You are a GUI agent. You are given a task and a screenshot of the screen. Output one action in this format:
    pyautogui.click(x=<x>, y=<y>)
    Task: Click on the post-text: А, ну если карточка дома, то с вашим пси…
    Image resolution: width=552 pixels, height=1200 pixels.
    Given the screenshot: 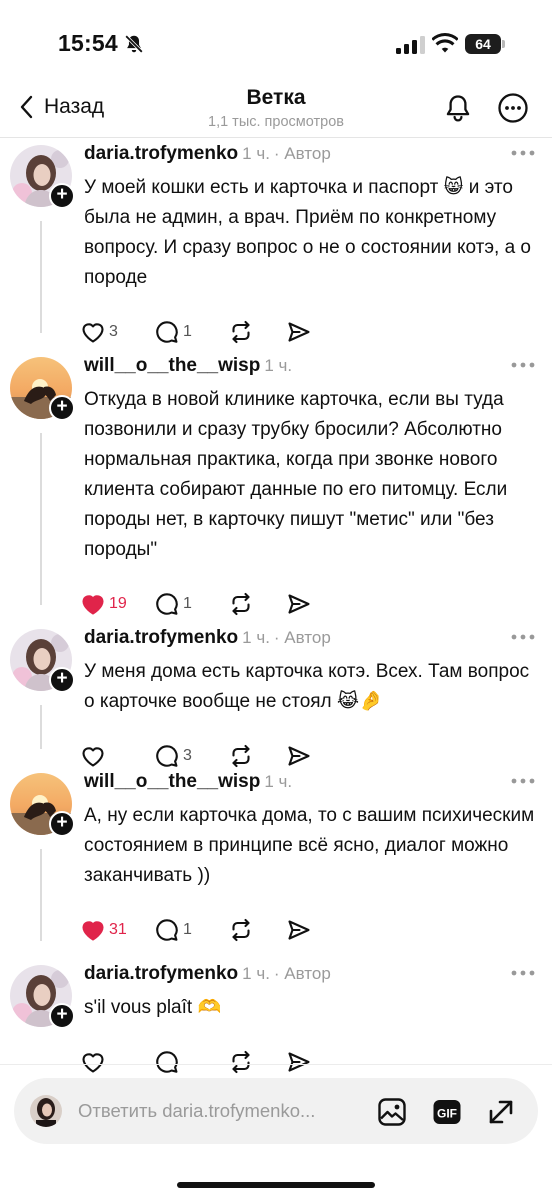 What is the action you would take?
    pyautogui.click(x=309, y=845)
    